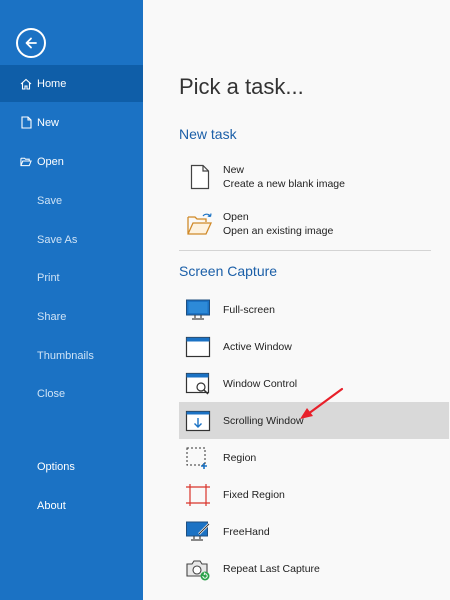 Image resolution: width=450 pixels, height=600 pixels. Describe the element at coordinates (314, 309) in the screenshot. I see `capture-full-screen: Full-screen` at that location.